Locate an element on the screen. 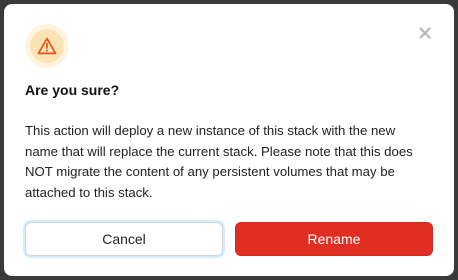  warning-triangle-icon is located at coordinates (47, 46).